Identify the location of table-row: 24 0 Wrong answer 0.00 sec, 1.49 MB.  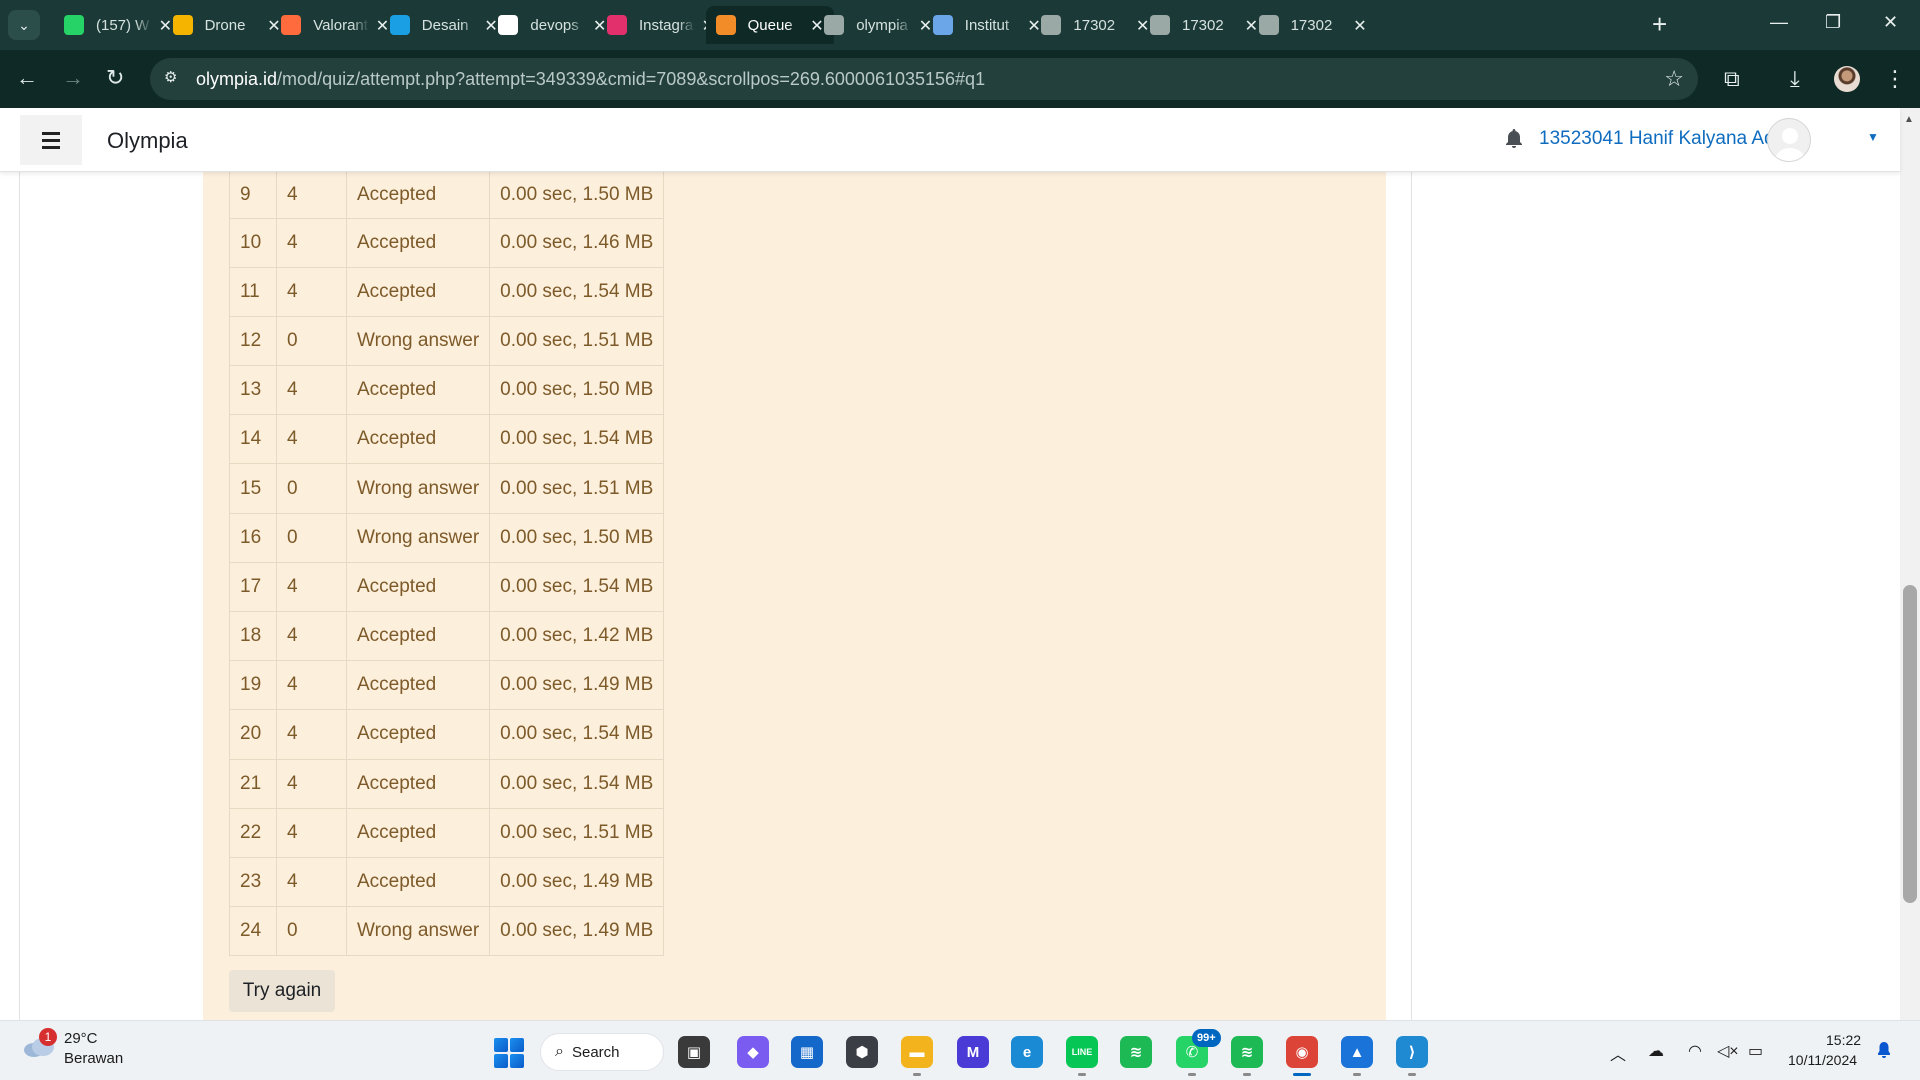
(447, 931).